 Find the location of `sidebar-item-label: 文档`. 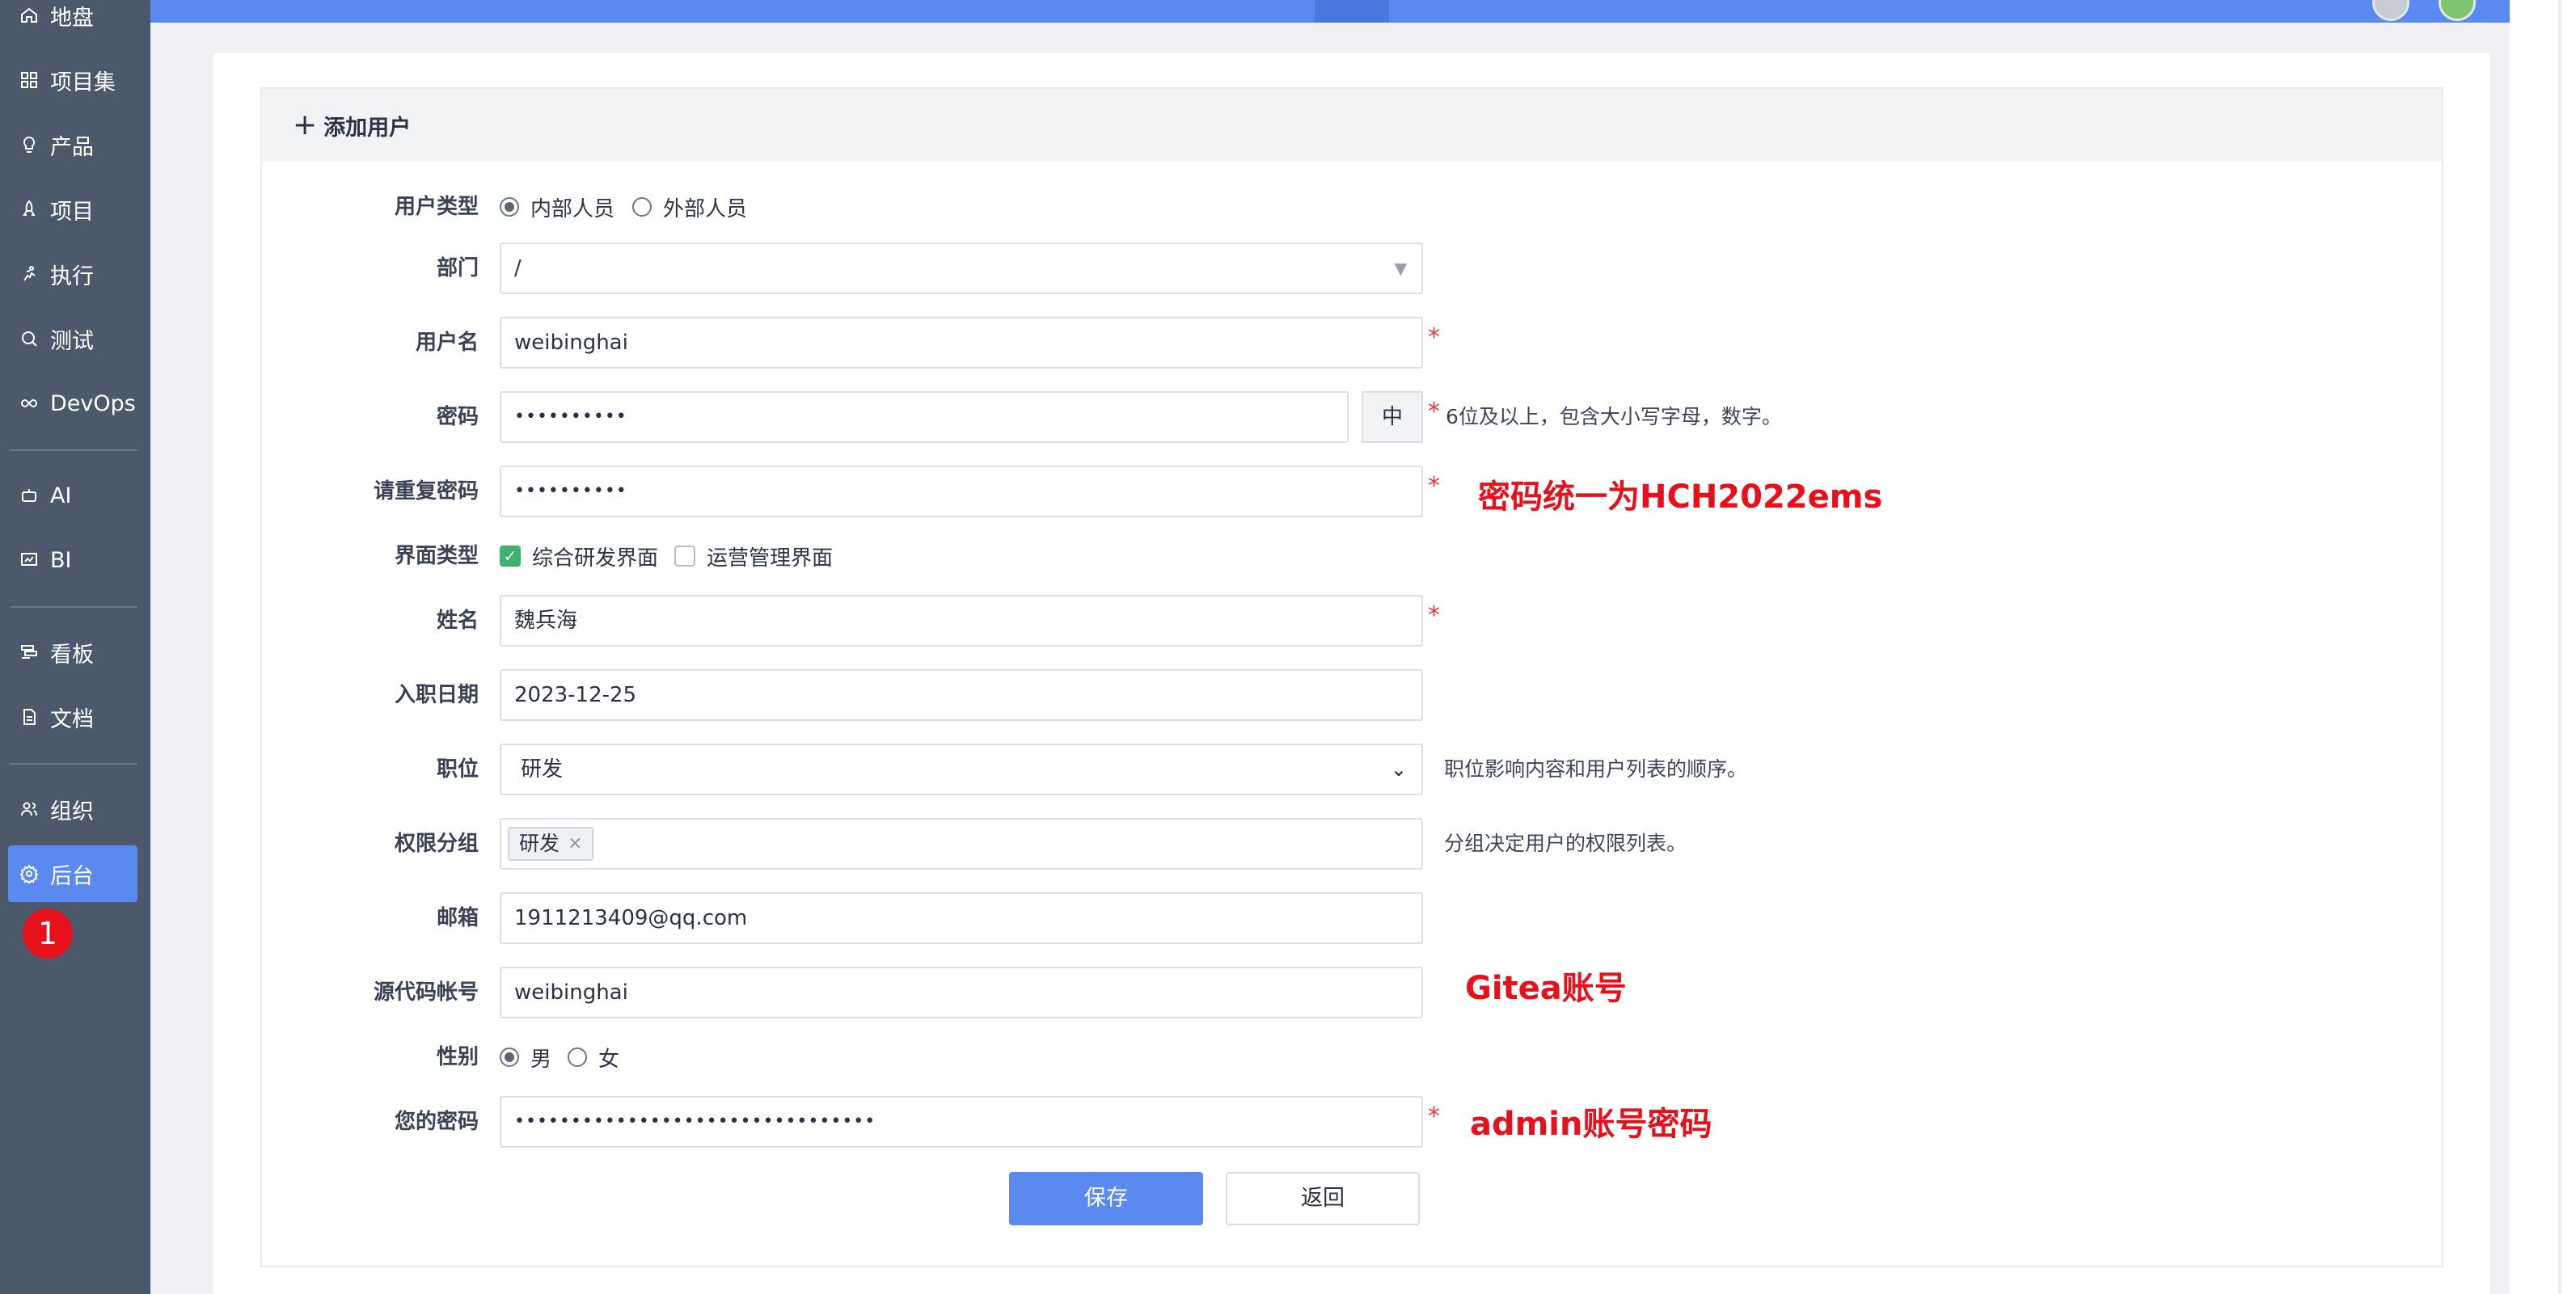

sidebar-item-label: 文档 is located at coordinates (72, 719).